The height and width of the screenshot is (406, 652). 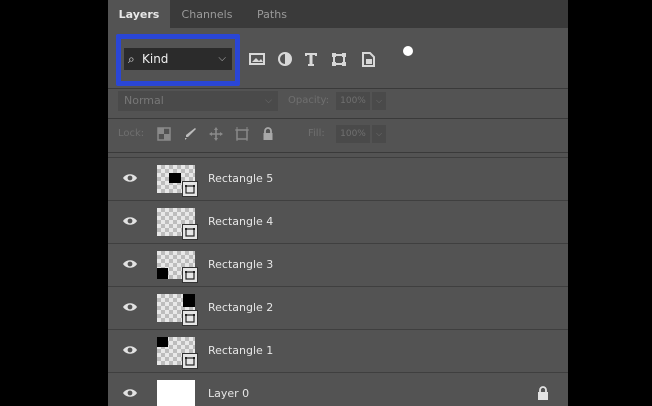 I want to click on layer-filter-bar: ⌕ Kind ⌵, so click(x=338, y=58).